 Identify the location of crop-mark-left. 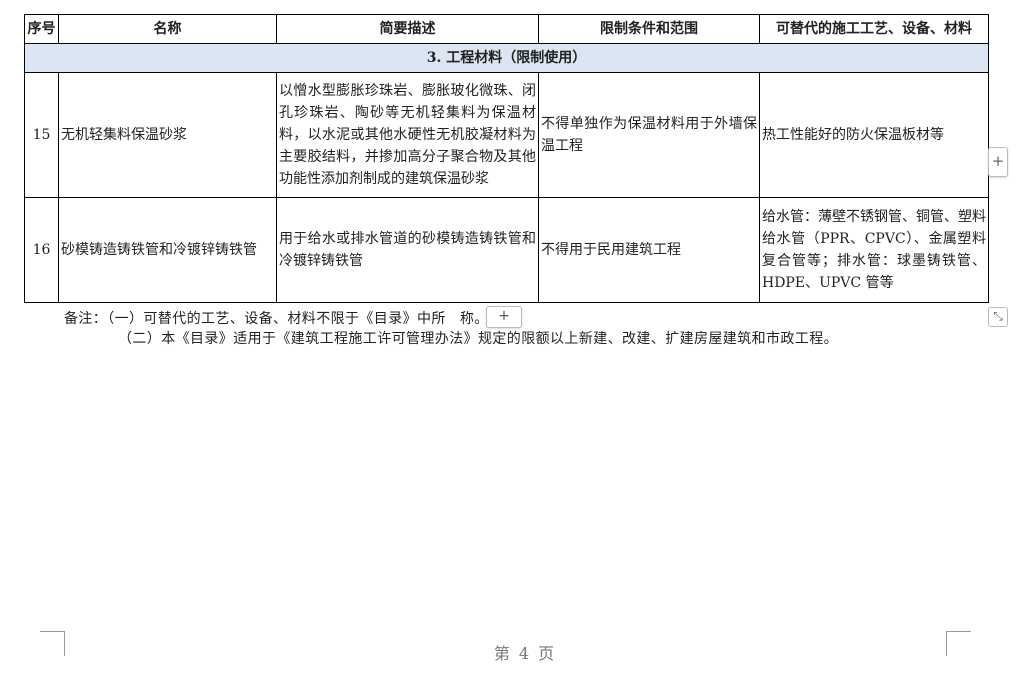
(52, 643).